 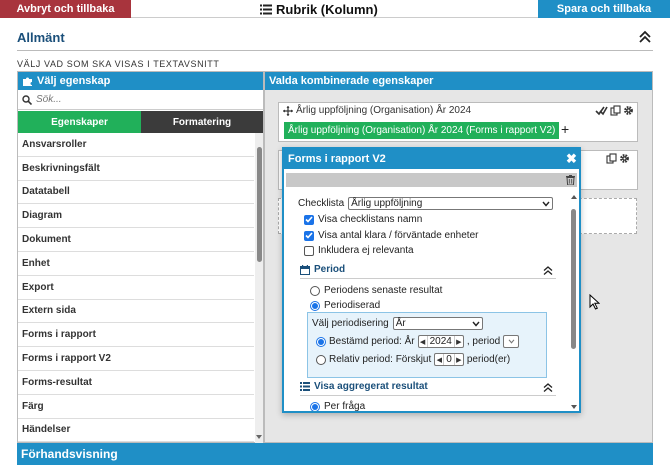 What do you see at coordinates (65, 9) in the screenshot?
I see `cancel-and-back-button: Avbryt och tillbaka` at bounding box center [65, 9].